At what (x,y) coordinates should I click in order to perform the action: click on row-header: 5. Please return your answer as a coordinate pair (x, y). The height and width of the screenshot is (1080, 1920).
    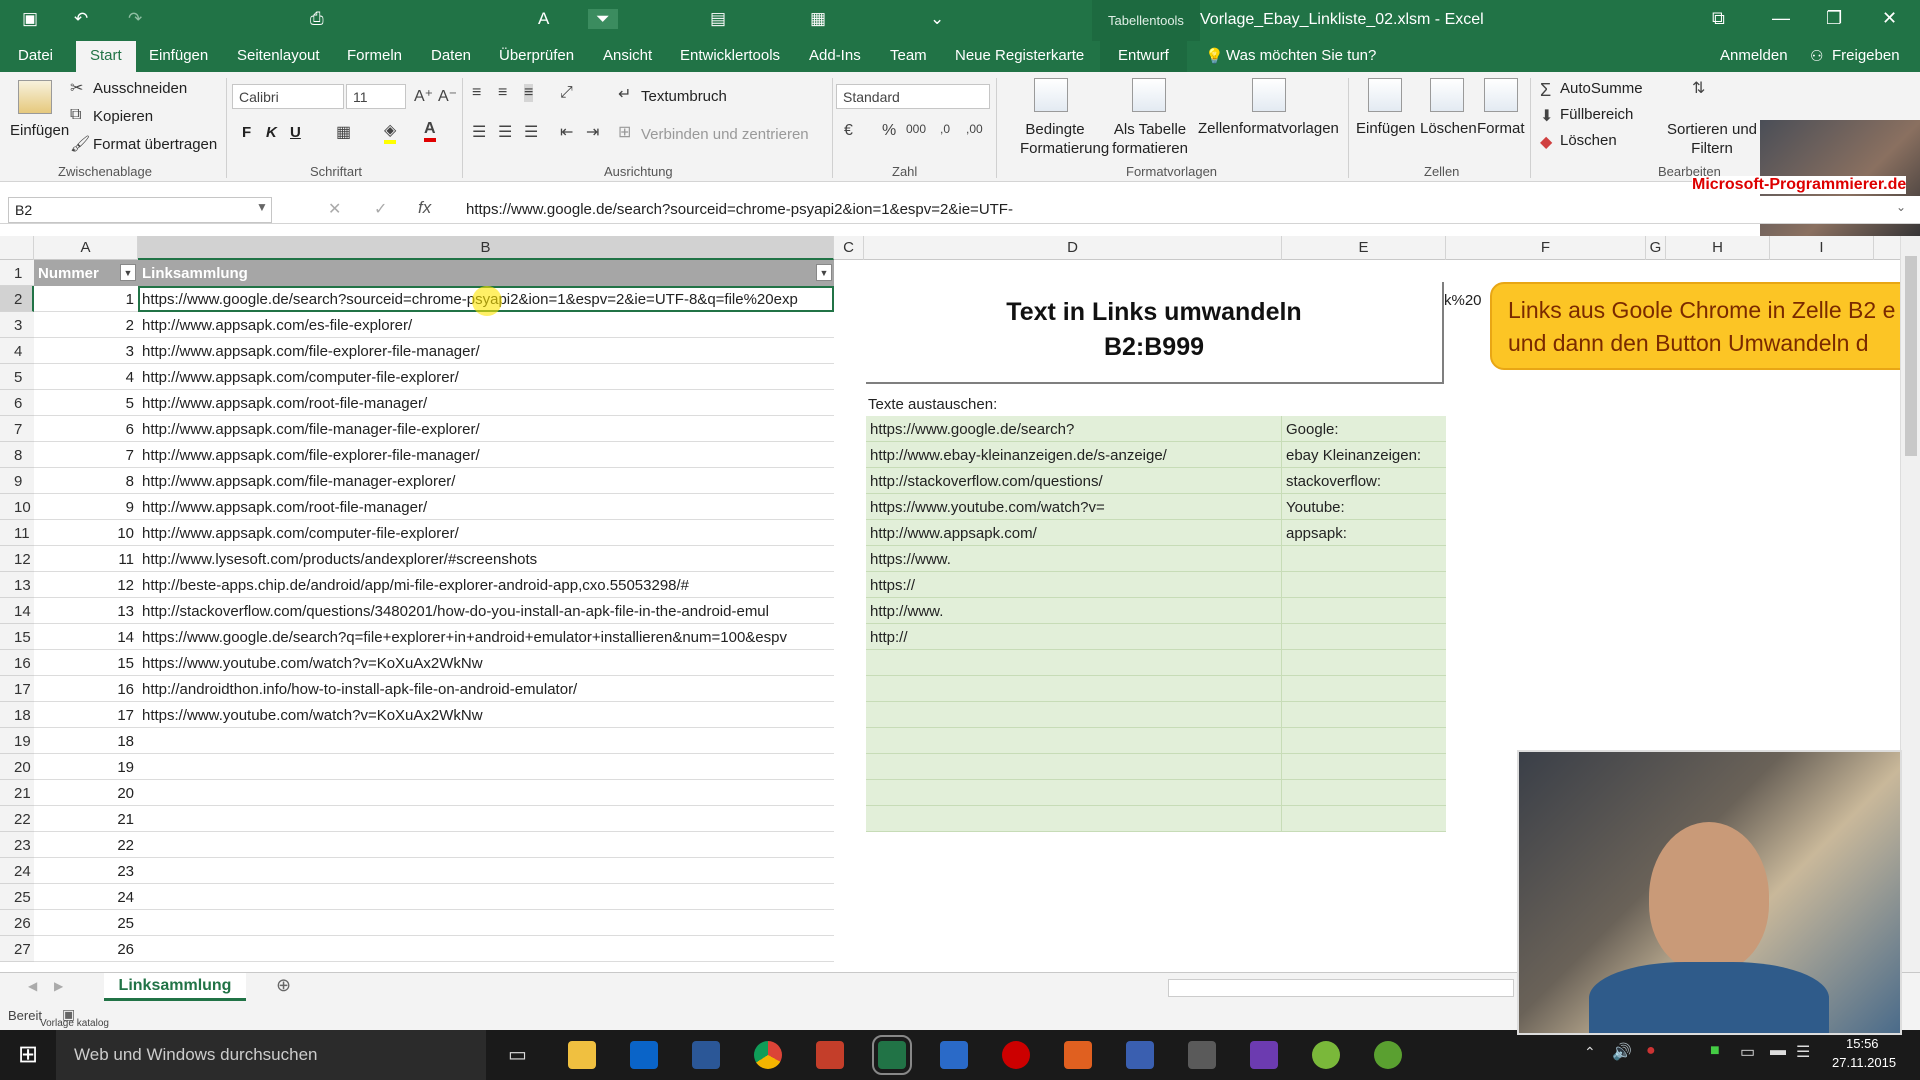
    Looking at the image, I should click on (17, 377).